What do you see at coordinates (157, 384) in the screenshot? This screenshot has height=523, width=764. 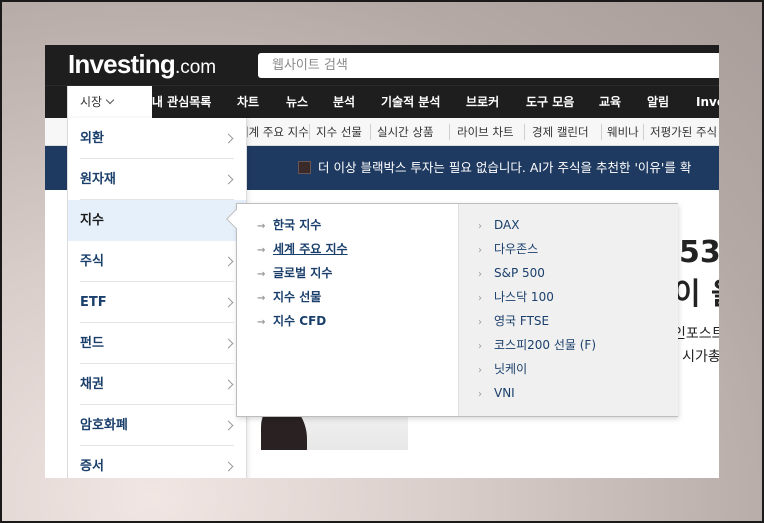 I see `menu-item-bonds: 채권` at bounding box center [157, 384].